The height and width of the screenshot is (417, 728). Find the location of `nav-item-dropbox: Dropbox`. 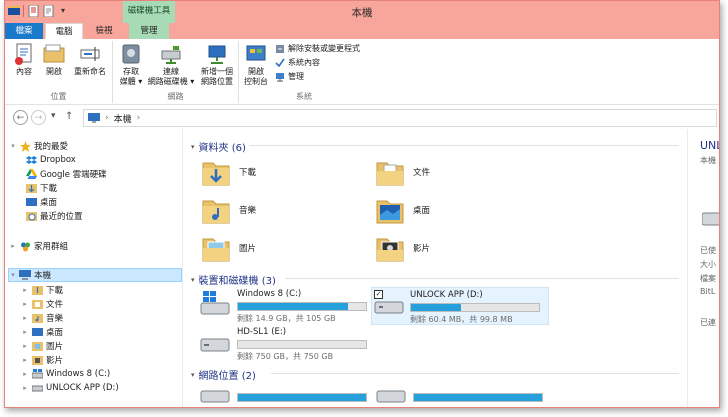

nav-item-dropbox: Dropbox is located at coordinates (49, 160).